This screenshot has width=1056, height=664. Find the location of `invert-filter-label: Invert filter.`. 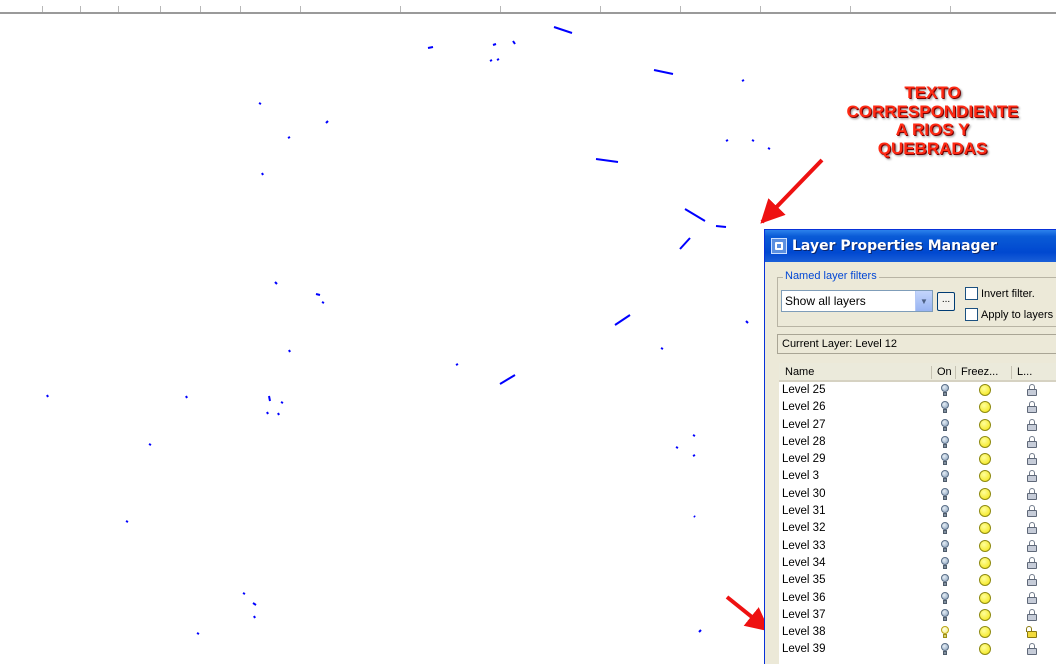

invert-filter-label: Invert filter. is located at coordinates (1008, 293).